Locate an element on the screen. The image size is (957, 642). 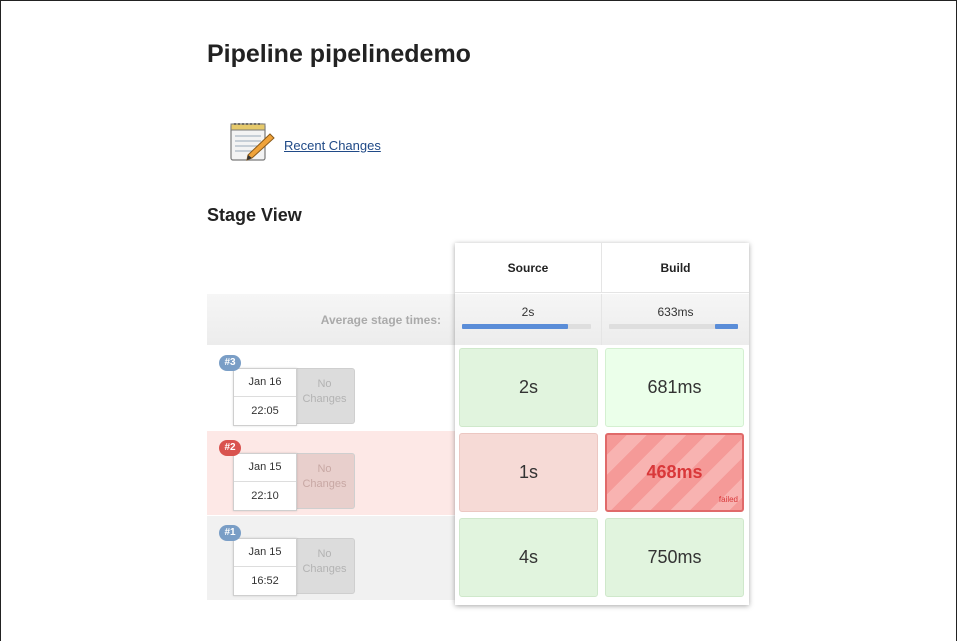
recent-changes-link: Recent Changes is located at coordinates (332, 145).